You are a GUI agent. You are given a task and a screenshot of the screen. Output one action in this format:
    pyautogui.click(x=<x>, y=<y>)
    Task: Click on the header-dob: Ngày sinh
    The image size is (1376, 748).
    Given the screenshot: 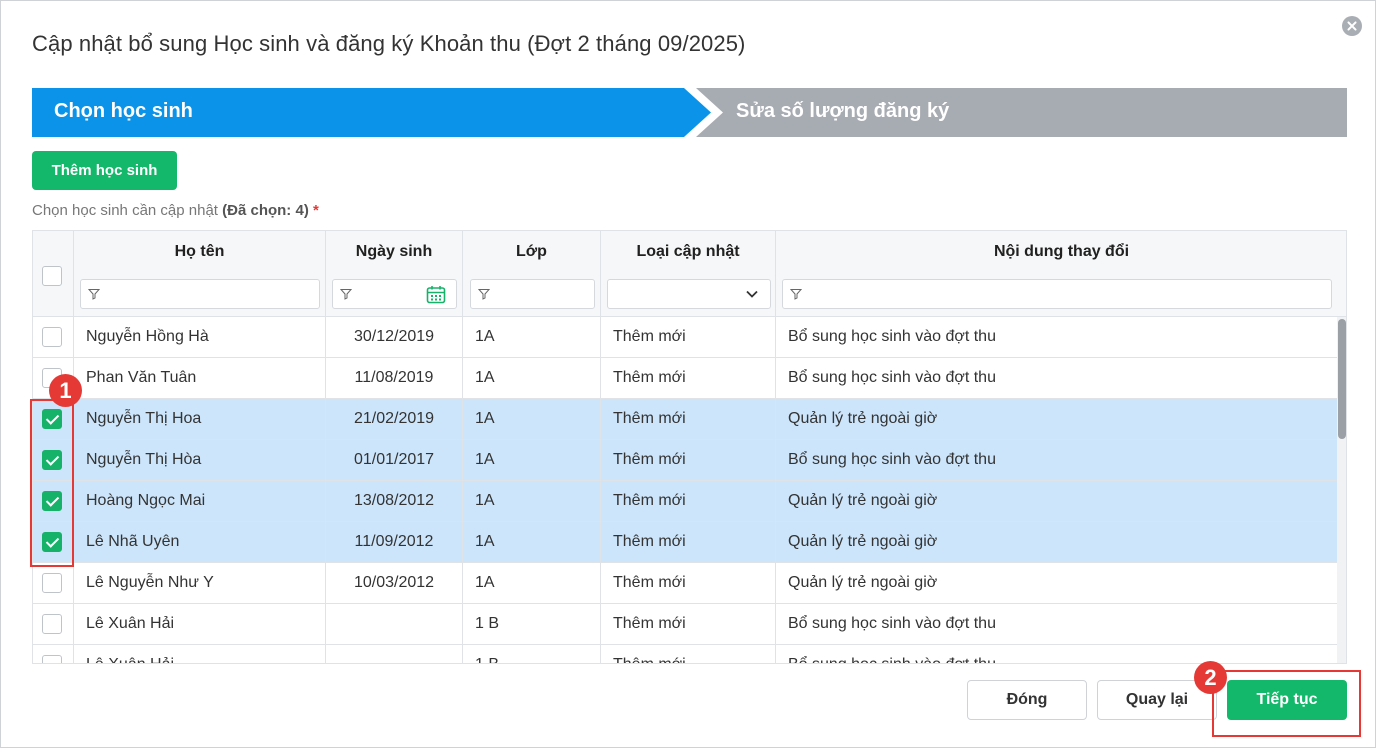 What is the action you would take?
    pyautogui.click(x=394, y=274)
    